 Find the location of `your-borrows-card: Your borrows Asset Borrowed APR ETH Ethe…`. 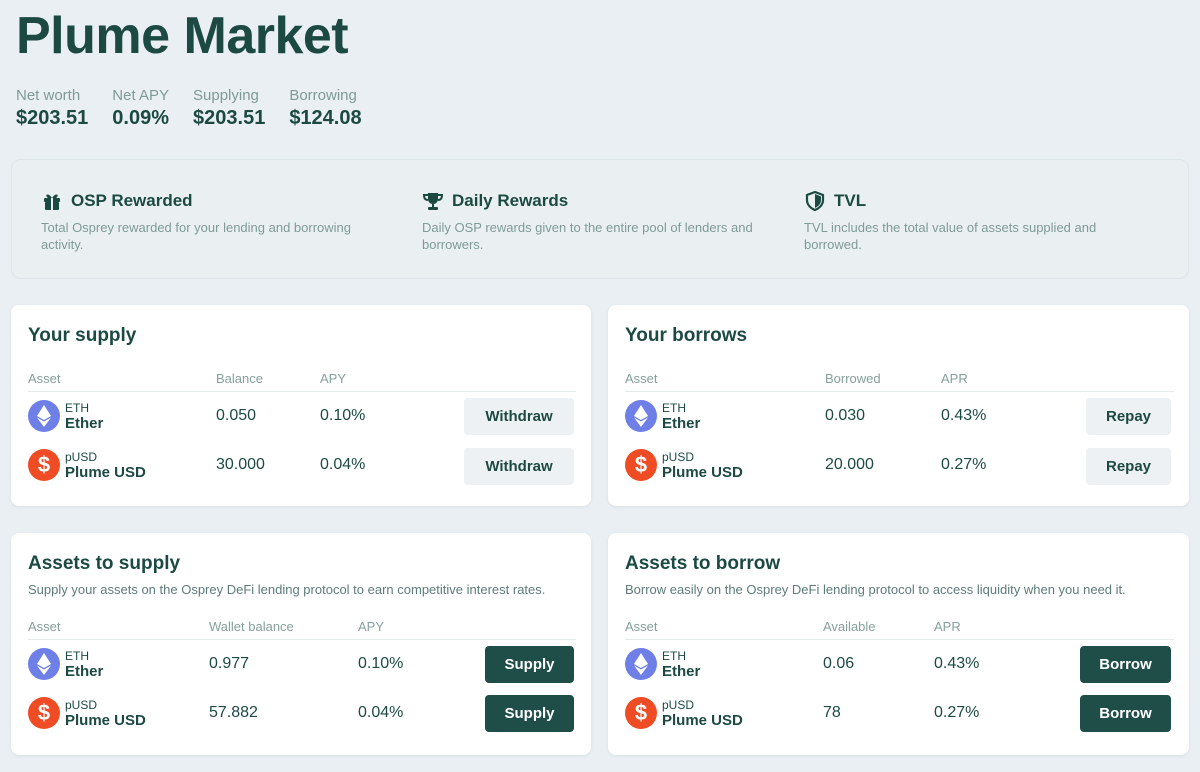

your-borrows-card: Your borrows Asset Borrowed APR ETH Ethe… is located at coordinates (898, 405).